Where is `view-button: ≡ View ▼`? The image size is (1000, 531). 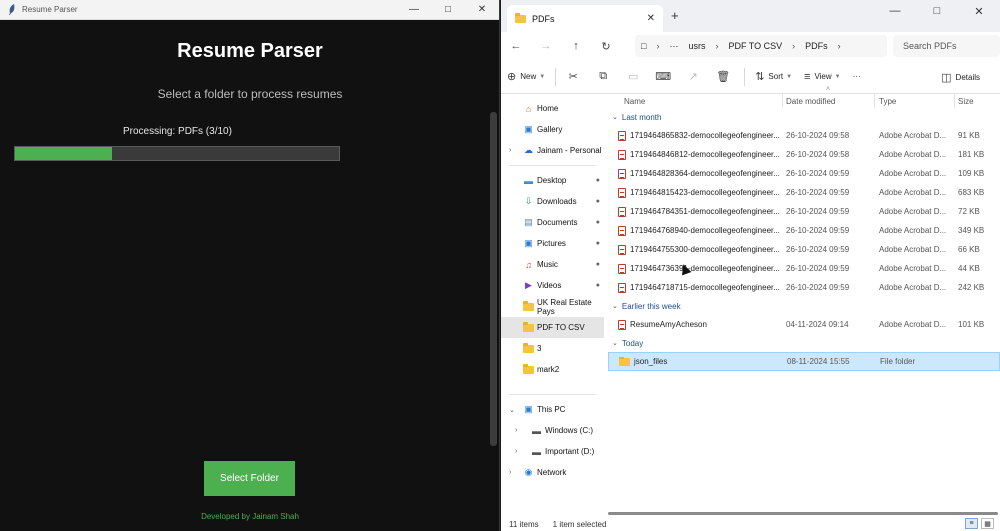 view-button: ≡ View ▼ is located at coordinates (822, 77).